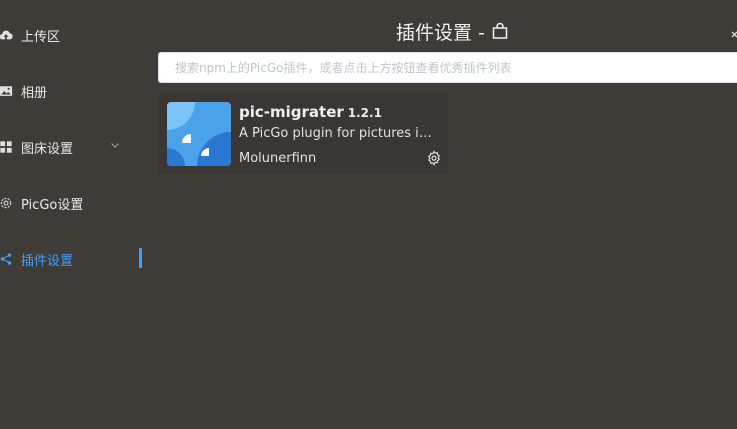 The image size is (737, 429). What do you see at coordinates (47, 261) in the screenshot?
I see `sidebar-item-label: 插件设置` at bounding box center [47, 261].